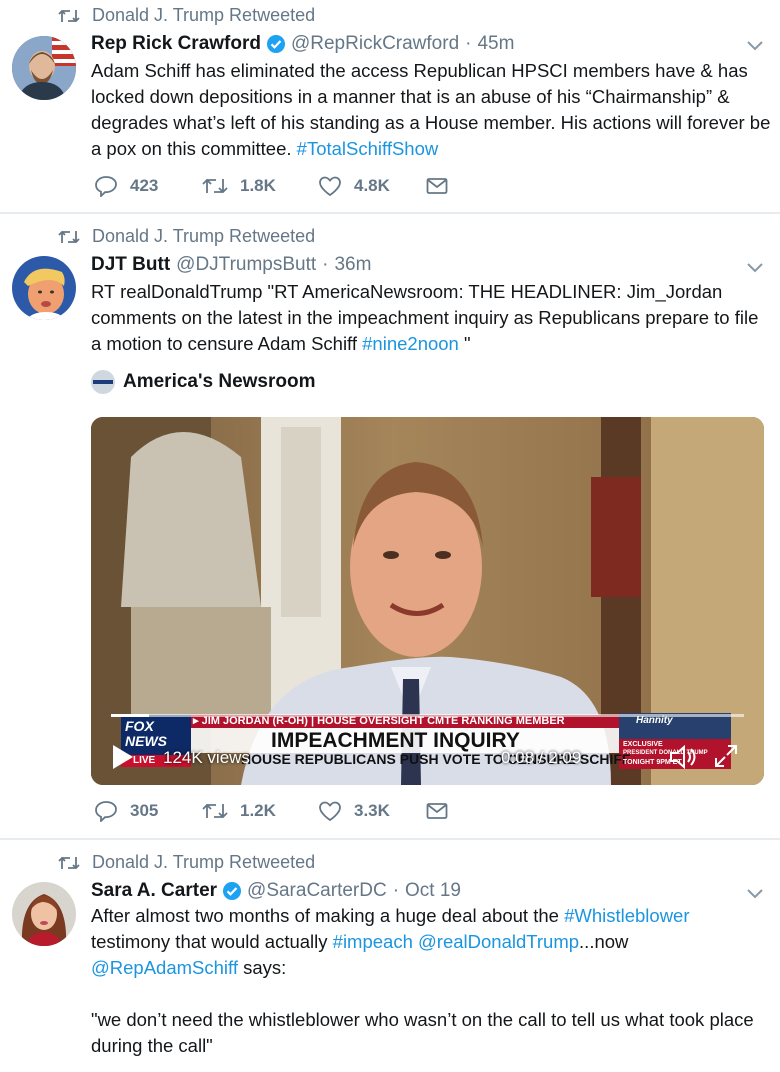  I want to click on lower-third-headline: IMPEACHMENT INQUIRY, so click(395, 740).